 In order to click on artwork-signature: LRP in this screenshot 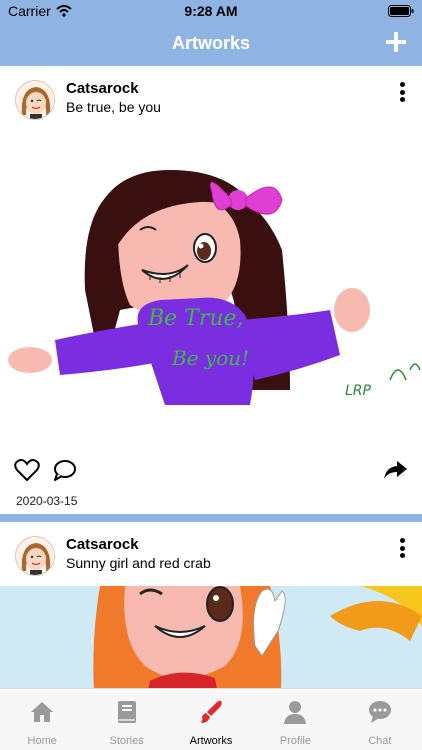, I will do `click(358, 391)`.